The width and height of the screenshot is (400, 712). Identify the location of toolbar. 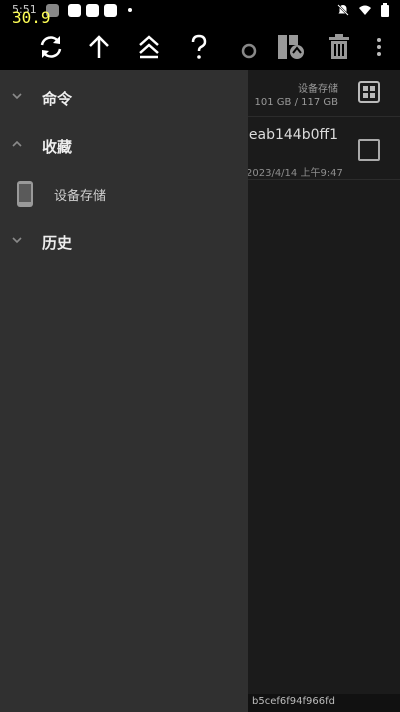
(200, 47).